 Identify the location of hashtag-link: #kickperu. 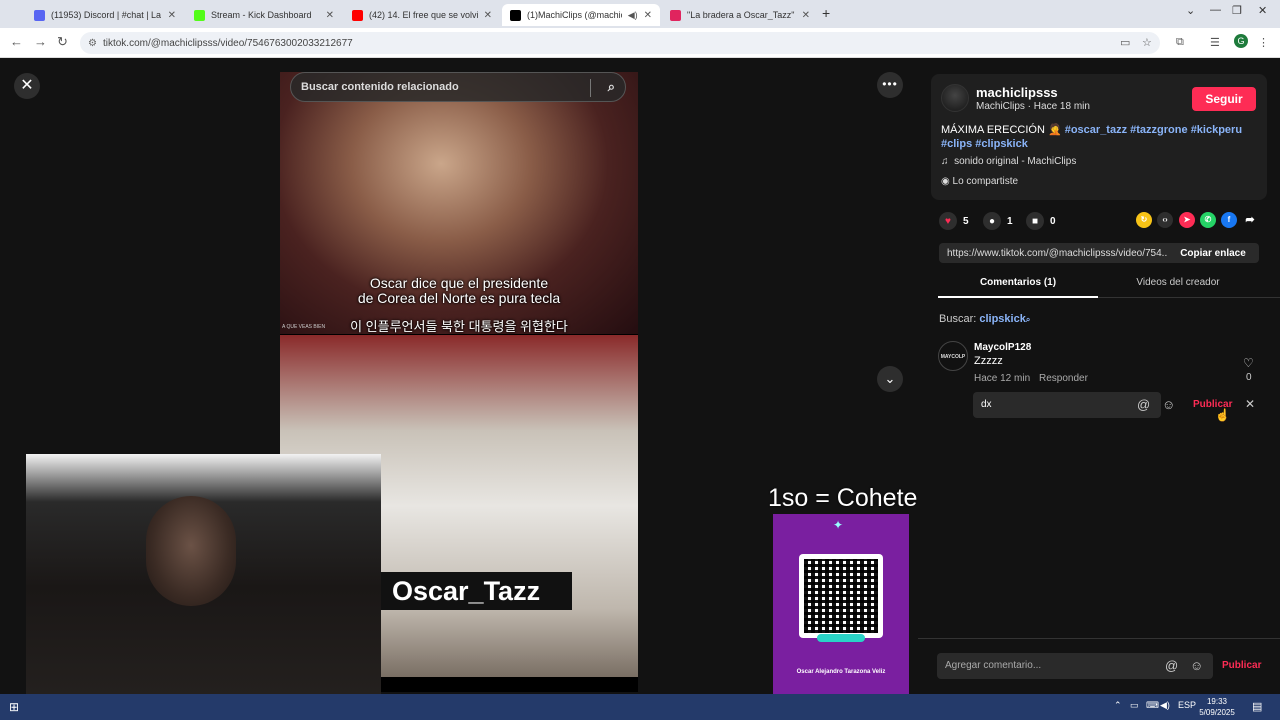
(1216, 130).